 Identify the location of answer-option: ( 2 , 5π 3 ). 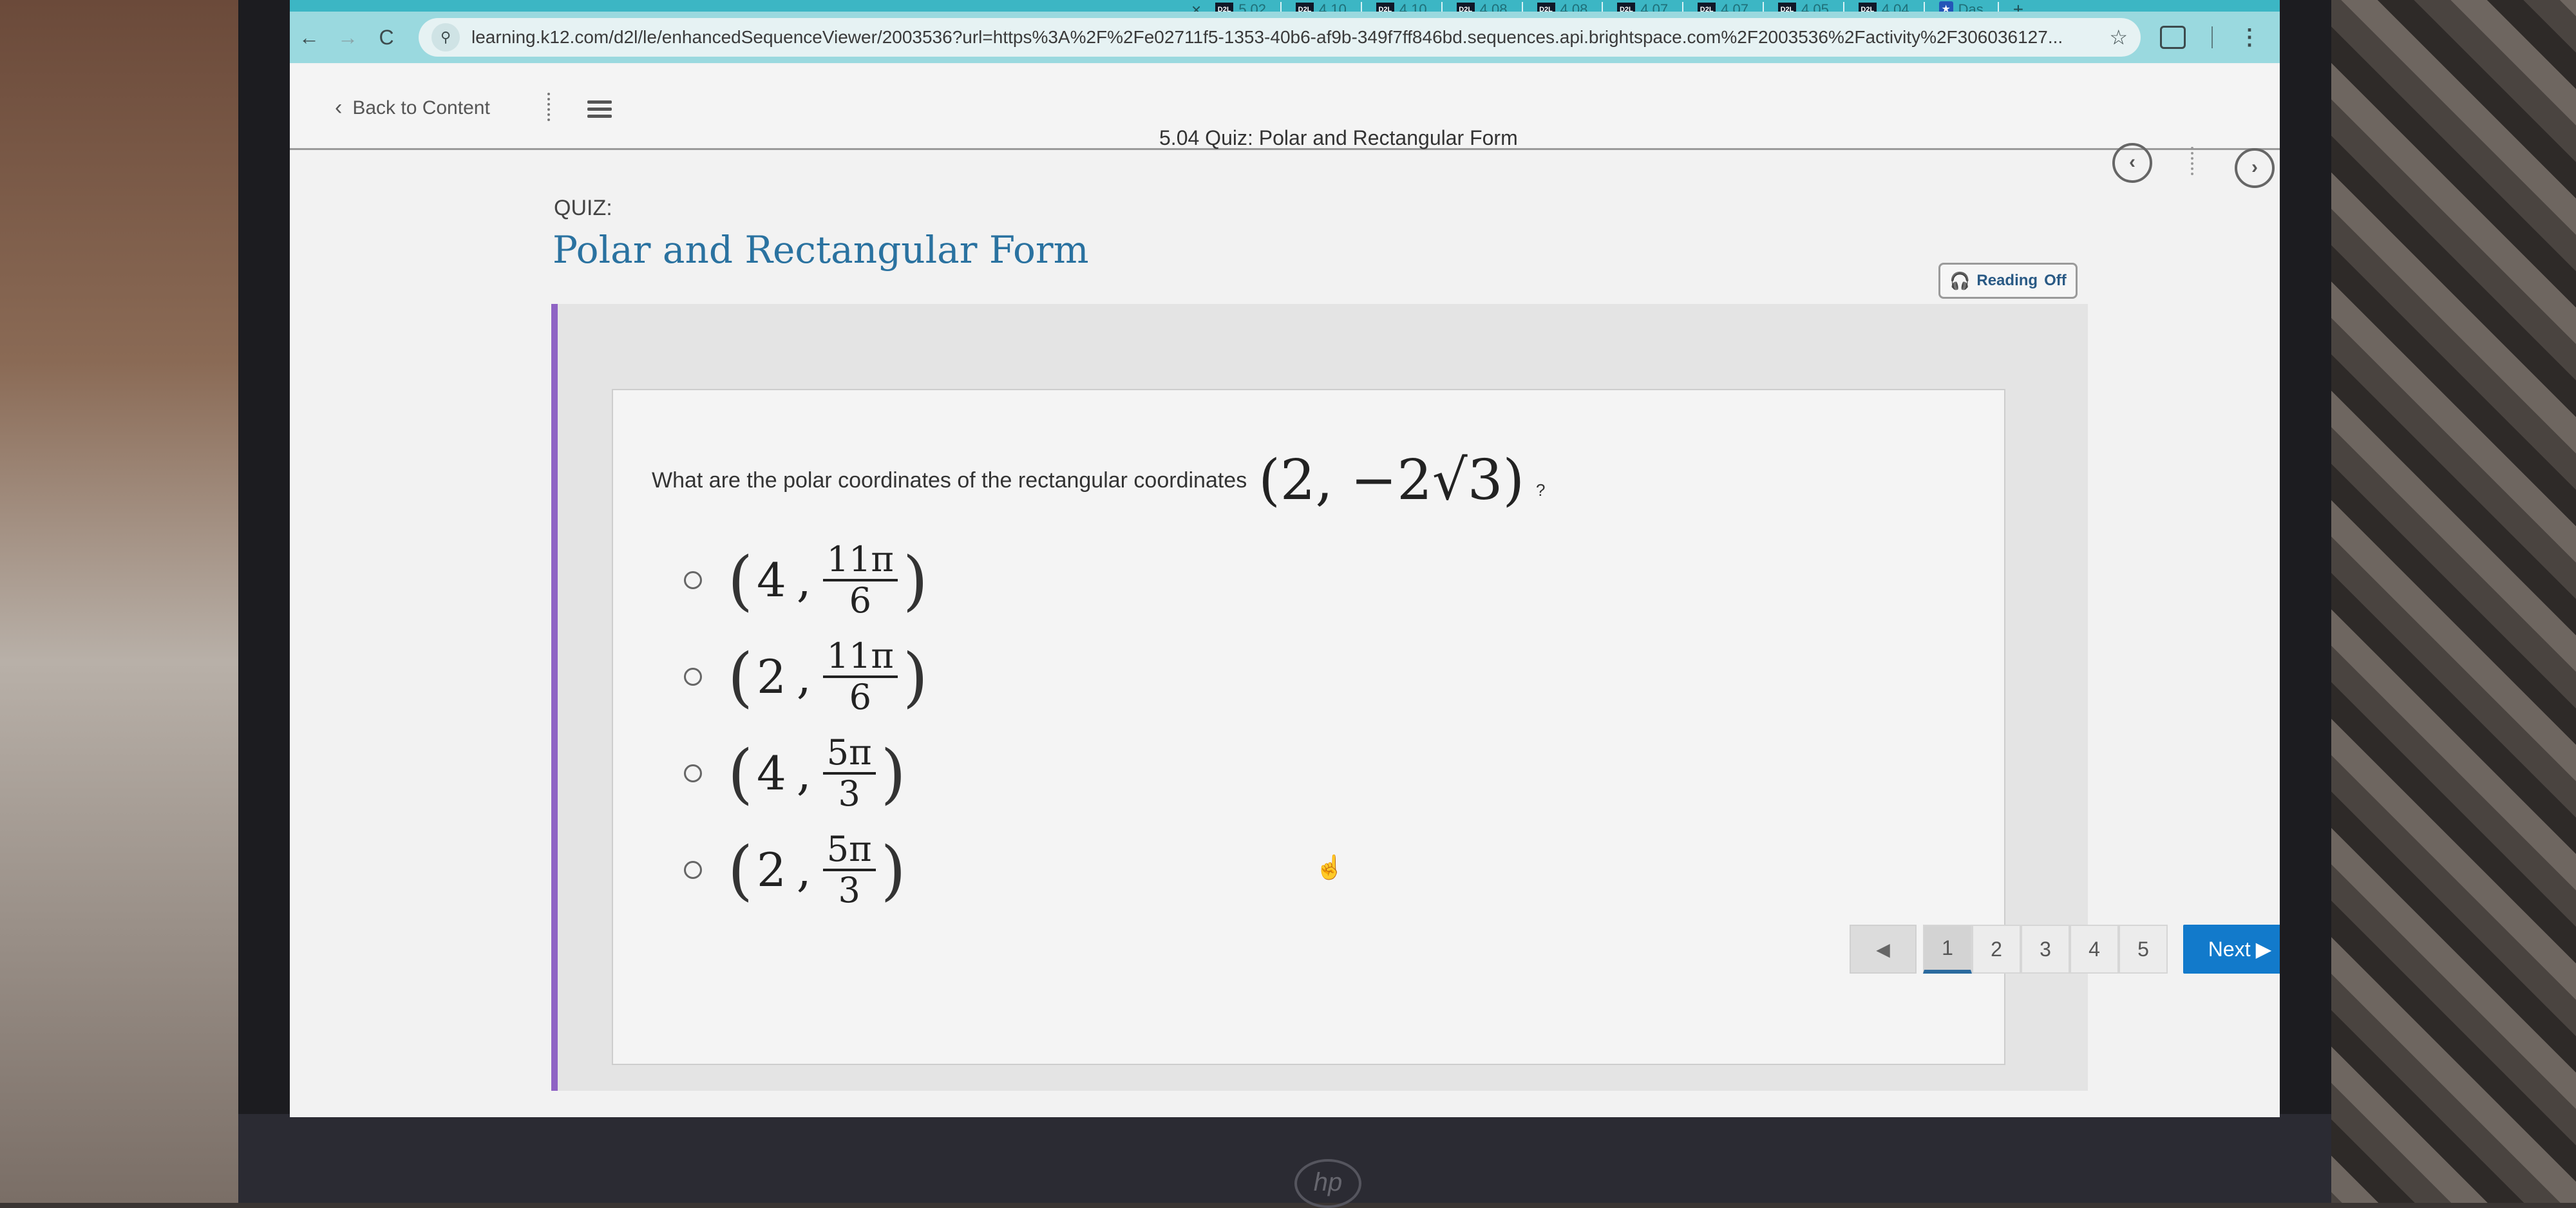
(806, 870).